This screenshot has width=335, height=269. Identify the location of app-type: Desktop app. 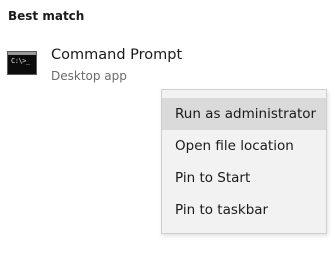
(89, 76).